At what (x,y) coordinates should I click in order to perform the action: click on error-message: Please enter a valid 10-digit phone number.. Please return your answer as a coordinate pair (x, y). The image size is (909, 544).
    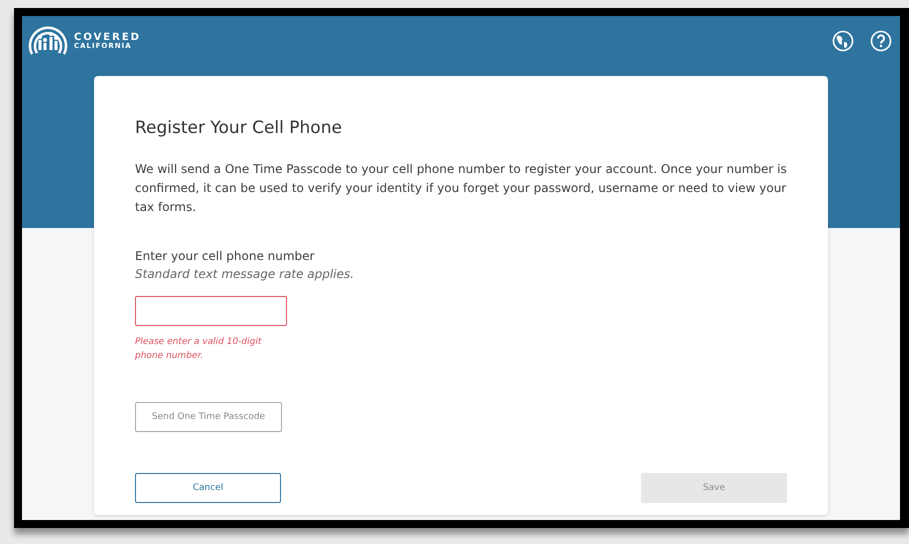
    Looking at the image, I should click on (199, 350).